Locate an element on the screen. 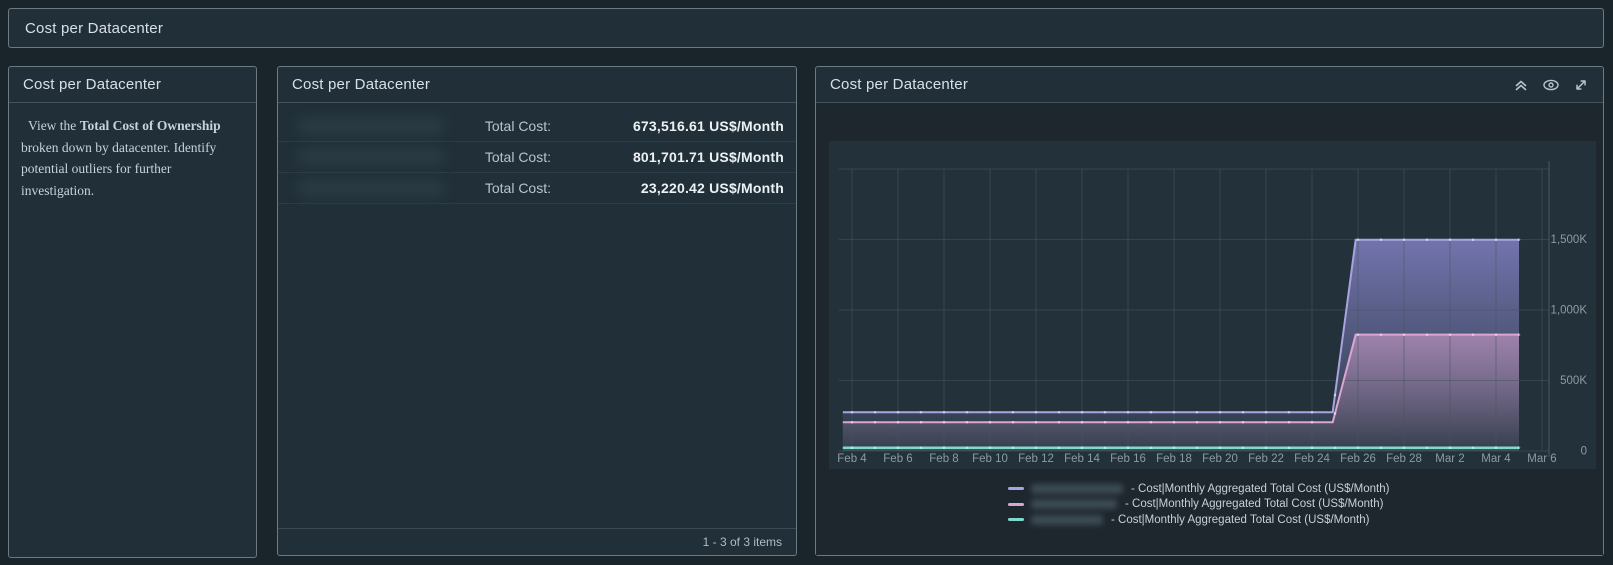 The image size is (1613, 565). x-tick-label: Feb 24 is located at coordinates (1312, 459).